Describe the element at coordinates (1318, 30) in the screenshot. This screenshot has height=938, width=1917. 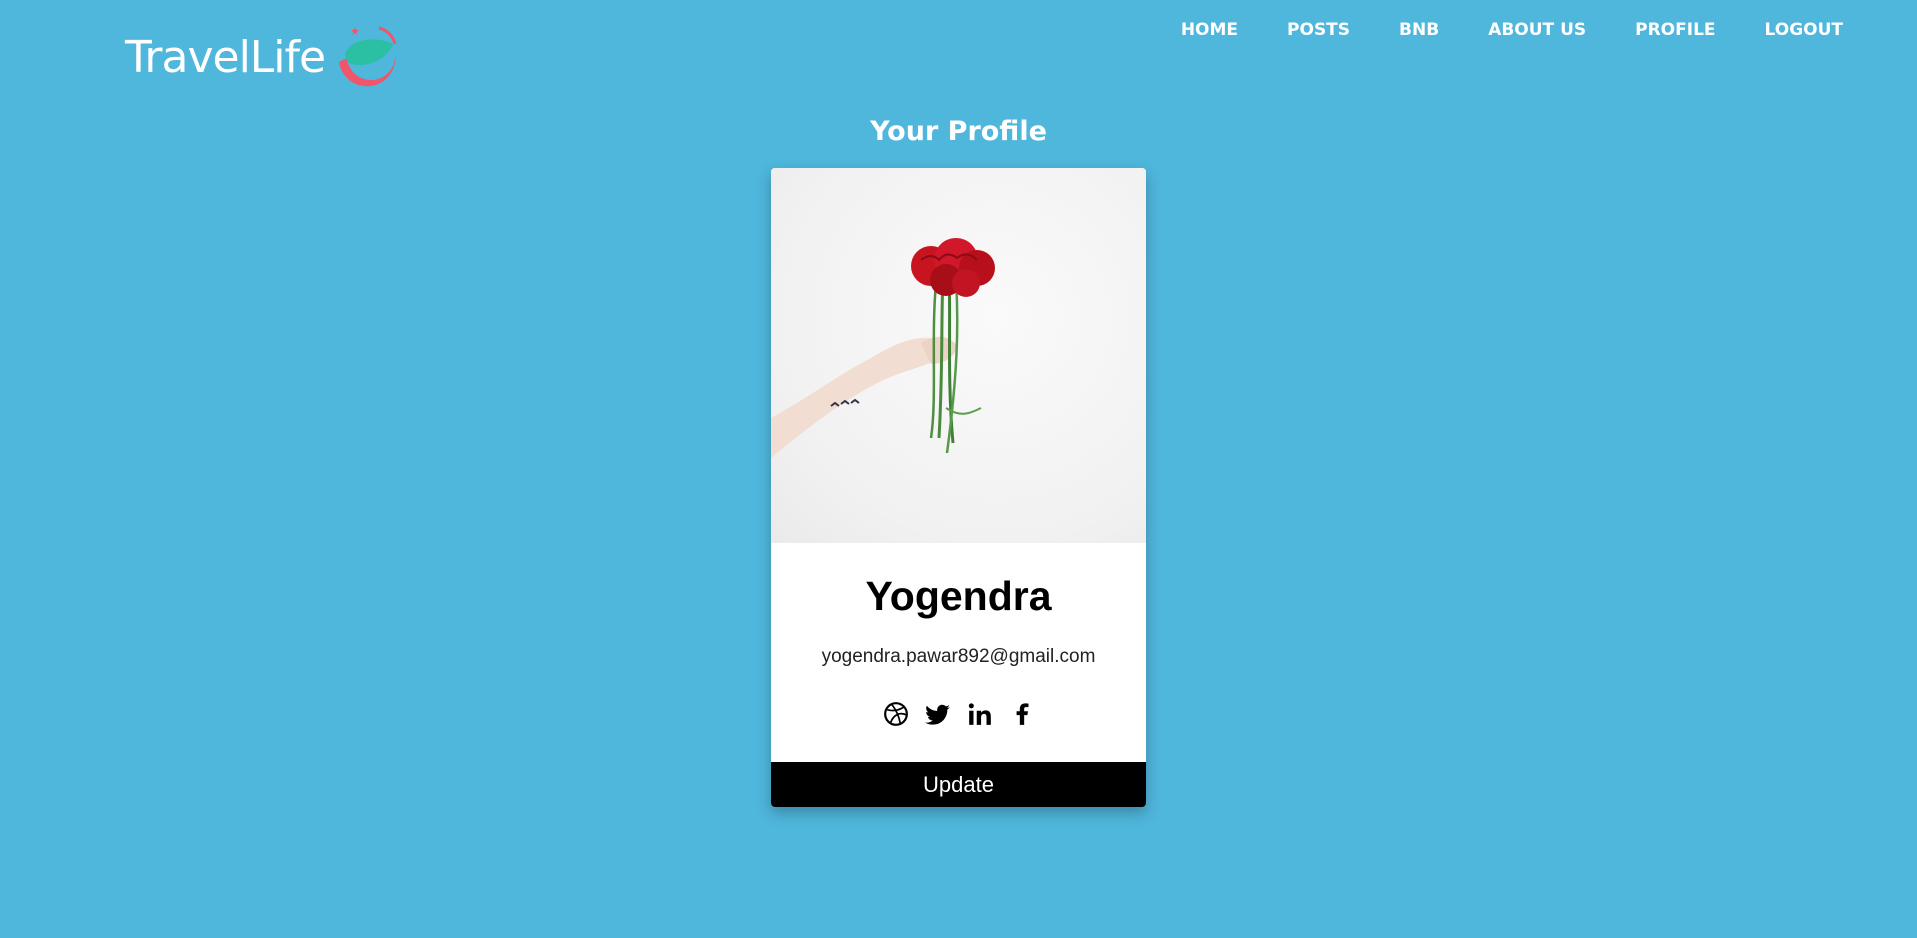
I see `nav-posts: POSTS` at that location.